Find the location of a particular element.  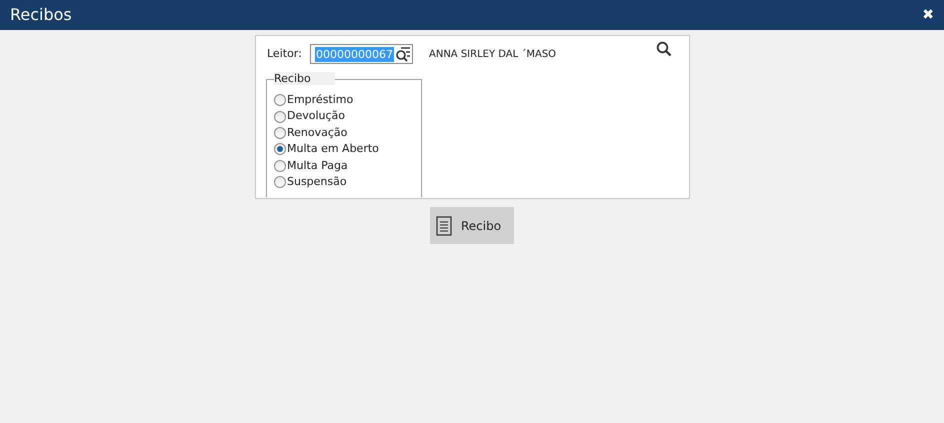

reader-name: ANNA SIRLEY DAL ´MASO is located at coordinates (492, 55).